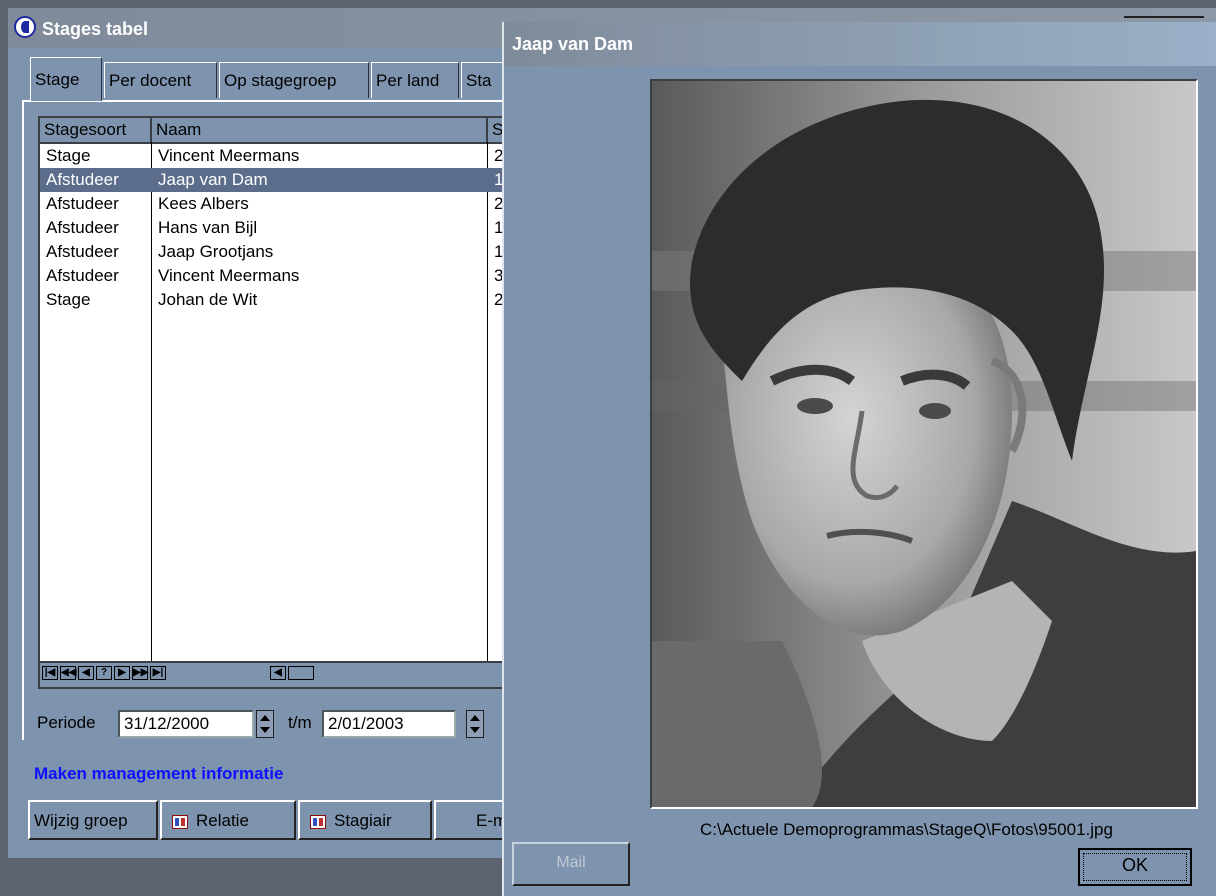  Describe the element at coordinates (278, 673) in the screenshot. I see `scroll-left-icon: ◀` at that location.